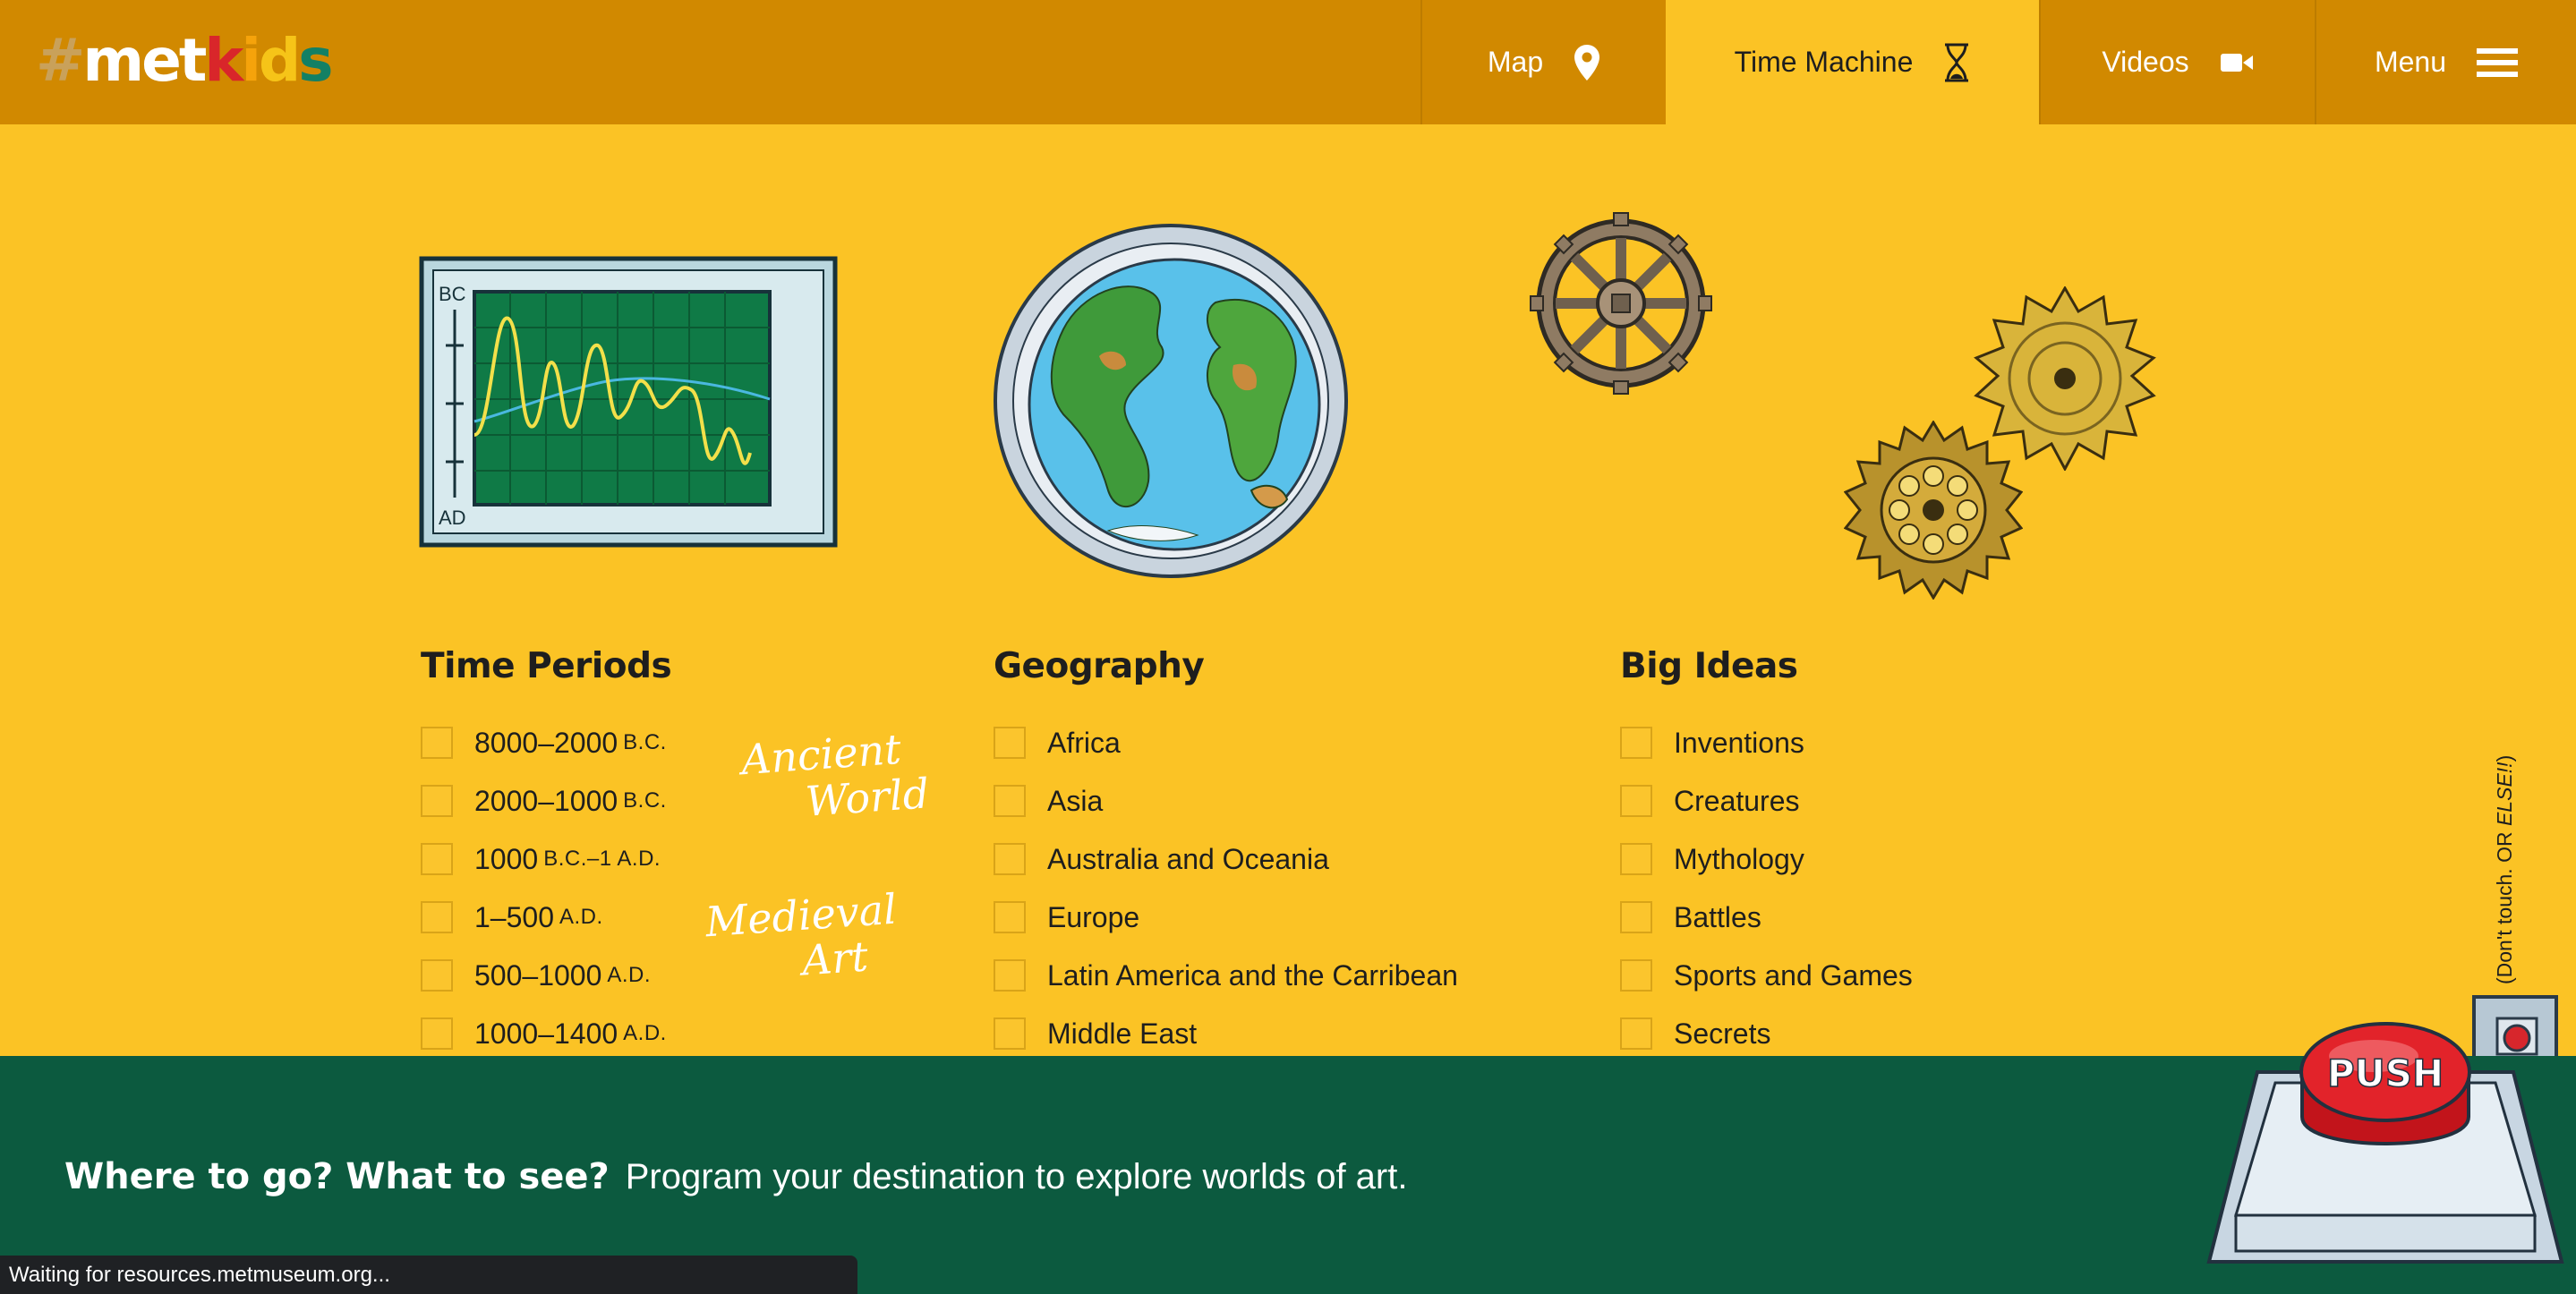 Image resolution: width=2576 pixels, height=1294 pixels. What do you see at coordinates (1766, 975) in the screenshot?
I see `big-idea-option: Sports and Games` at bounding box center [1766, 975].